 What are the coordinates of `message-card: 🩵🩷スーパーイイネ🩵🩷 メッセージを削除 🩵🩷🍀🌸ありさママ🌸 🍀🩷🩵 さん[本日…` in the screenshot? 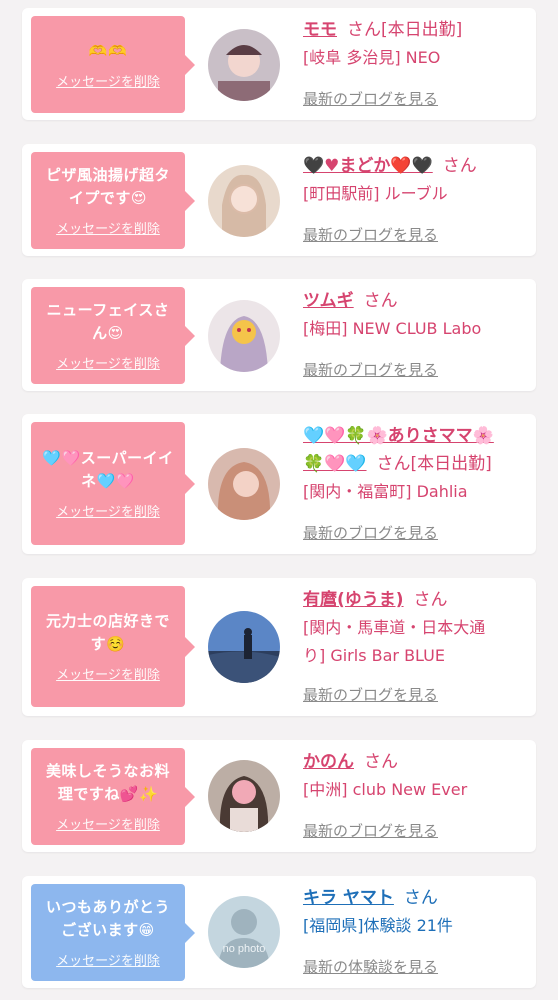 It's located at (279, 484).